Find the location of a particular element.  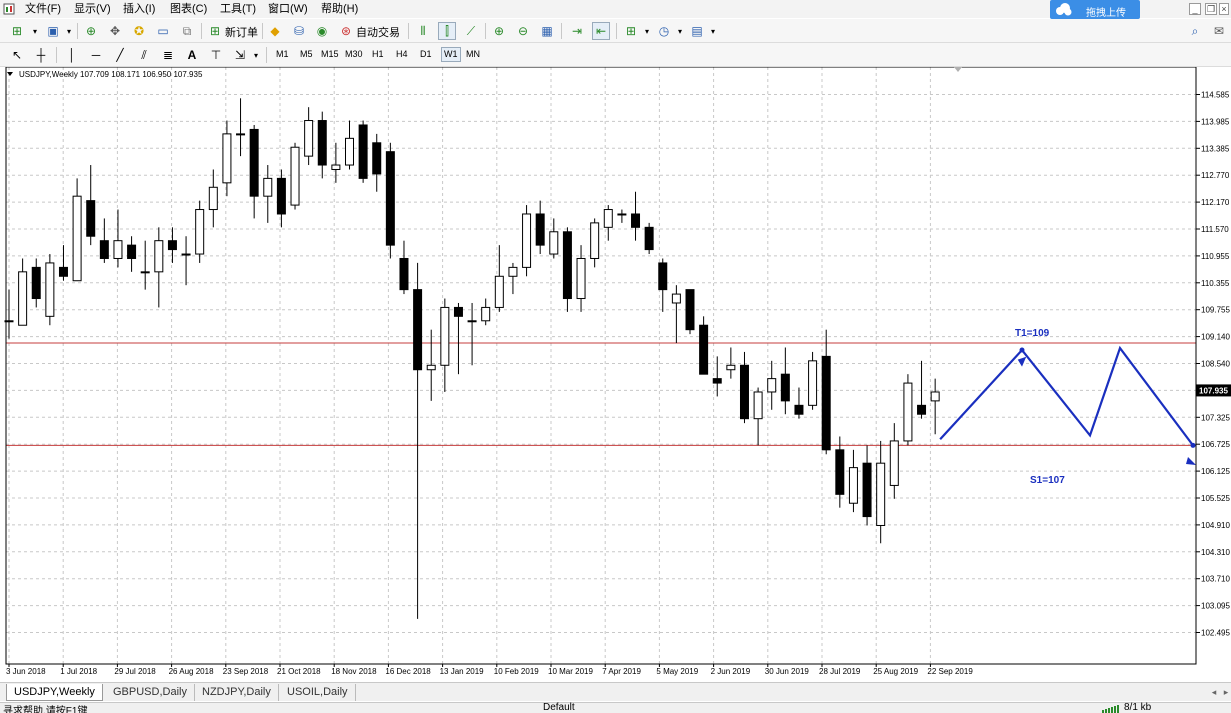

data-window-icon: ✥ is located at coordinates (115, 31).